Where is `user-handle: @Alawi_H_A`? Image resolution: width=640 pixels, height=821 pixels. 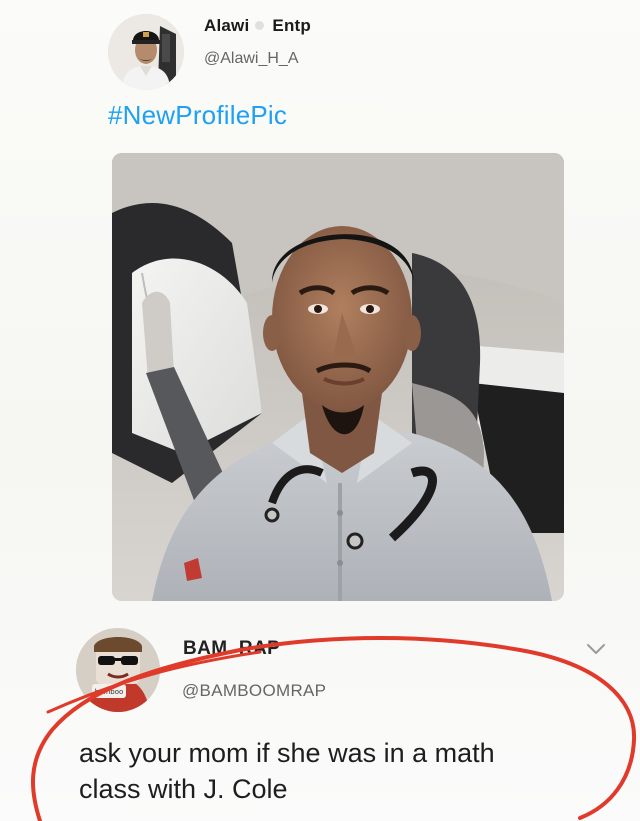 user-handle: @Alawi_H_A is located at coordinates (251, 59).